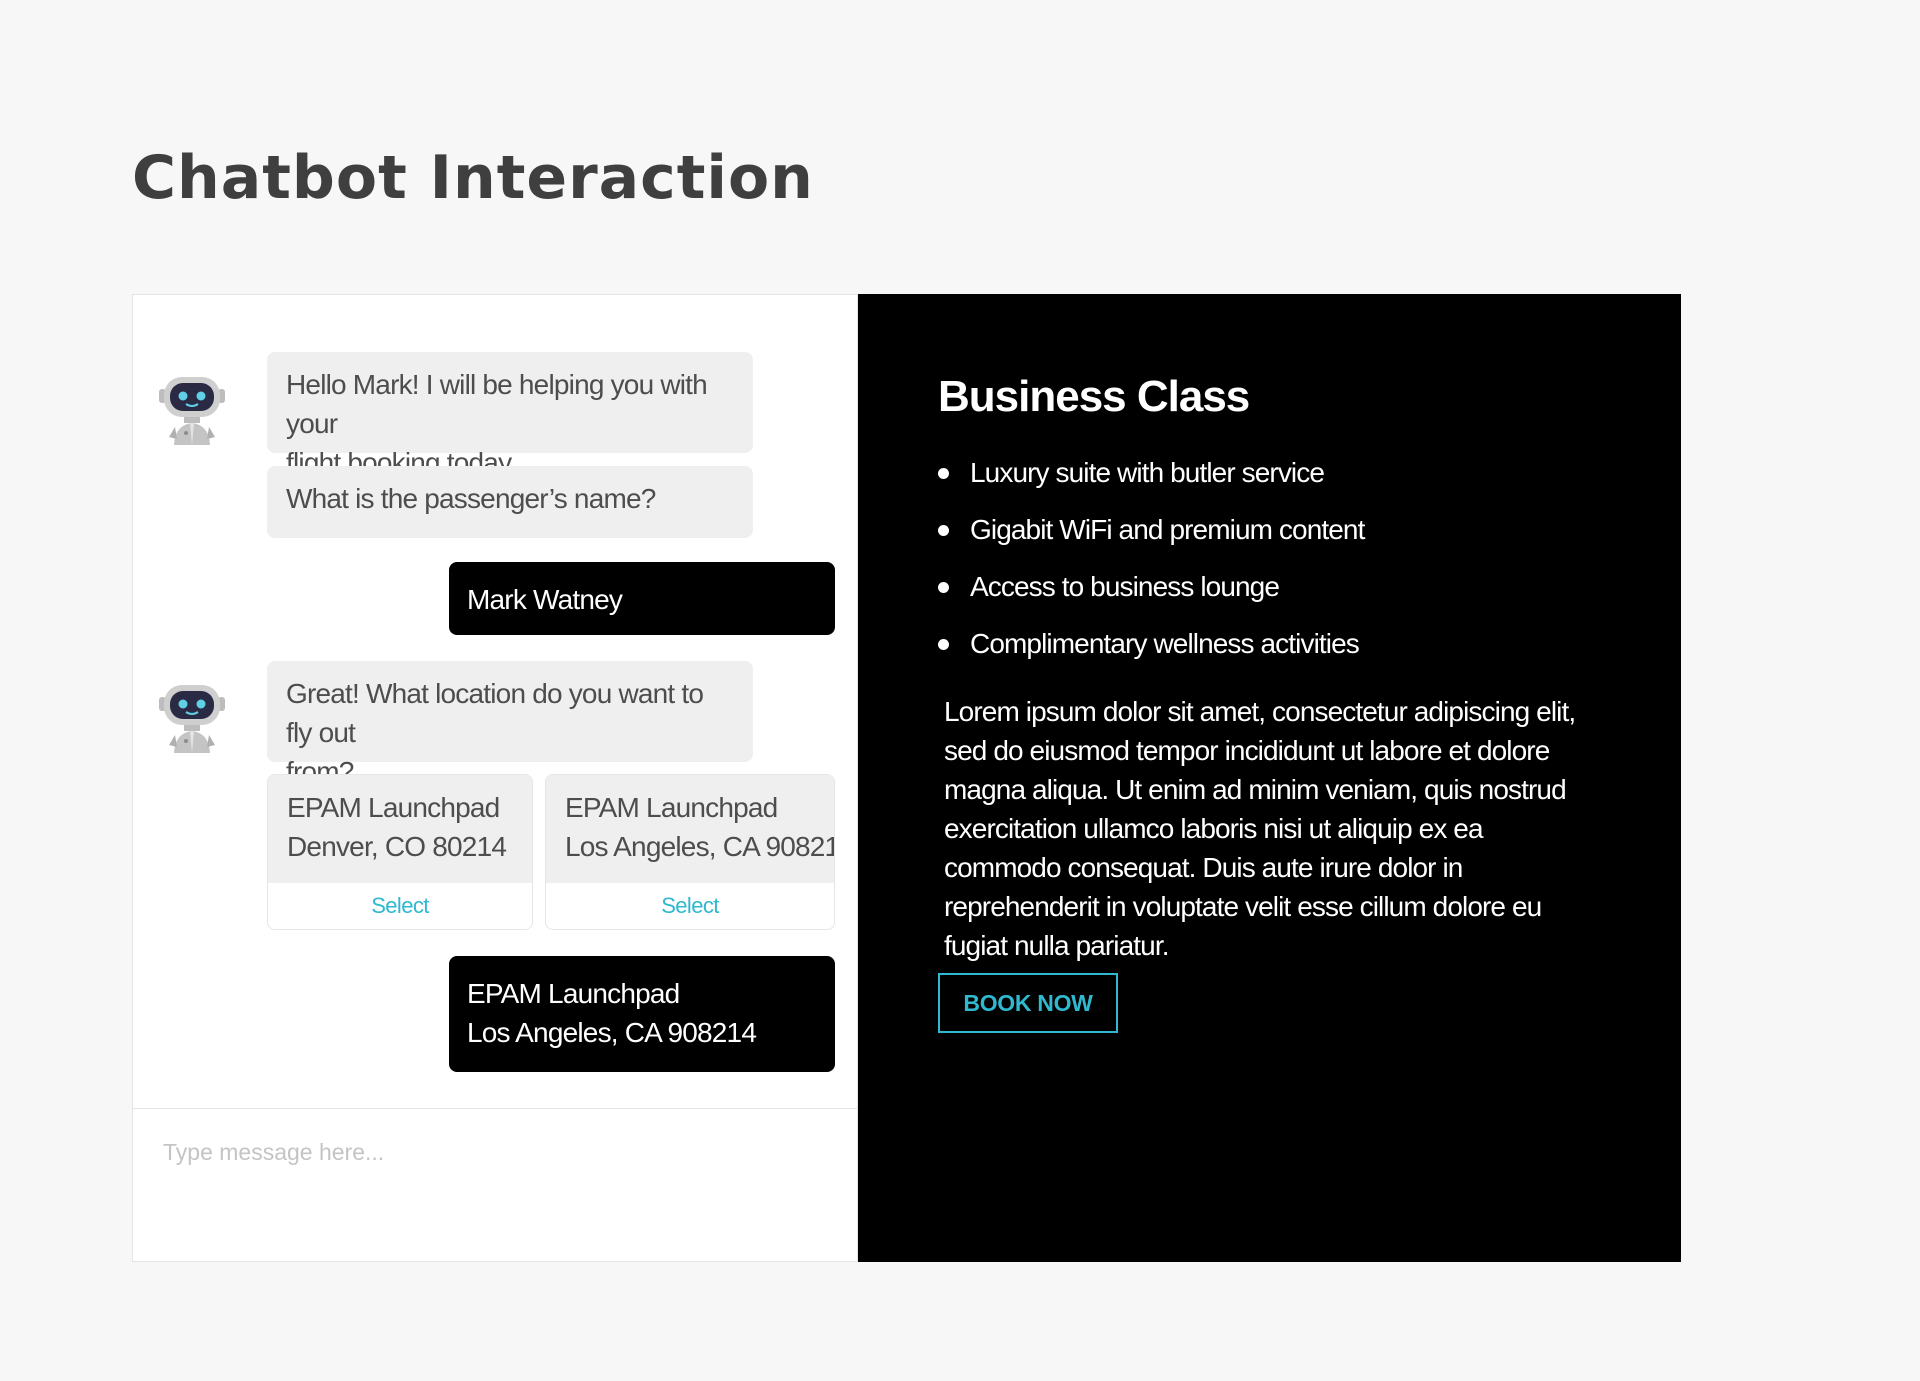  Describe the element at coordinates (400, 829) in the screenshot. I see `location-option-details: EPAM Launchpad Denver, CO 80214` at that location.